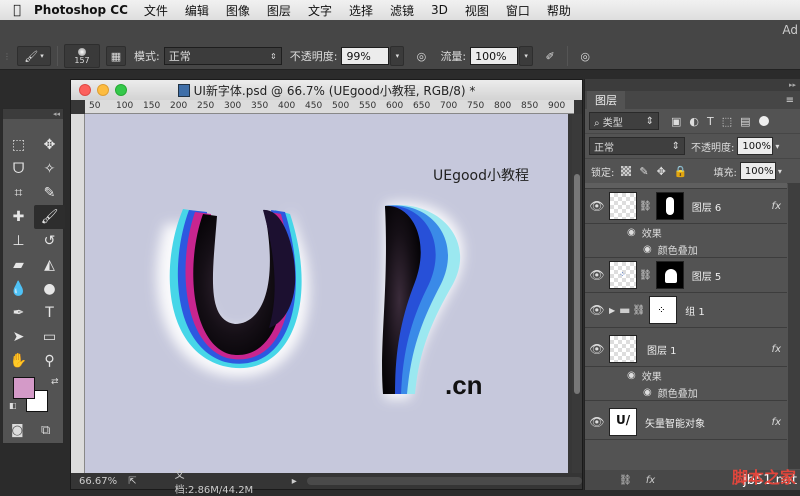  I want to click on tab-layers: 图层, so click(606, 100).